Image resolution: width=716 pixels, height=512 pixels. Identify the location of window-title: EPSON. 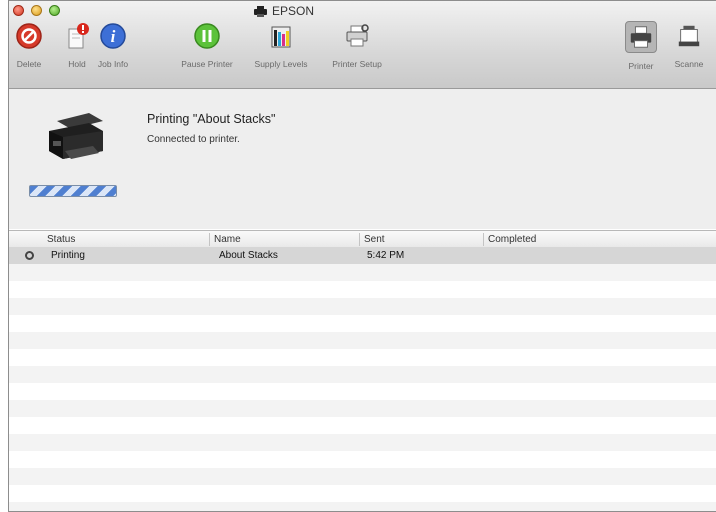
(284, 11).